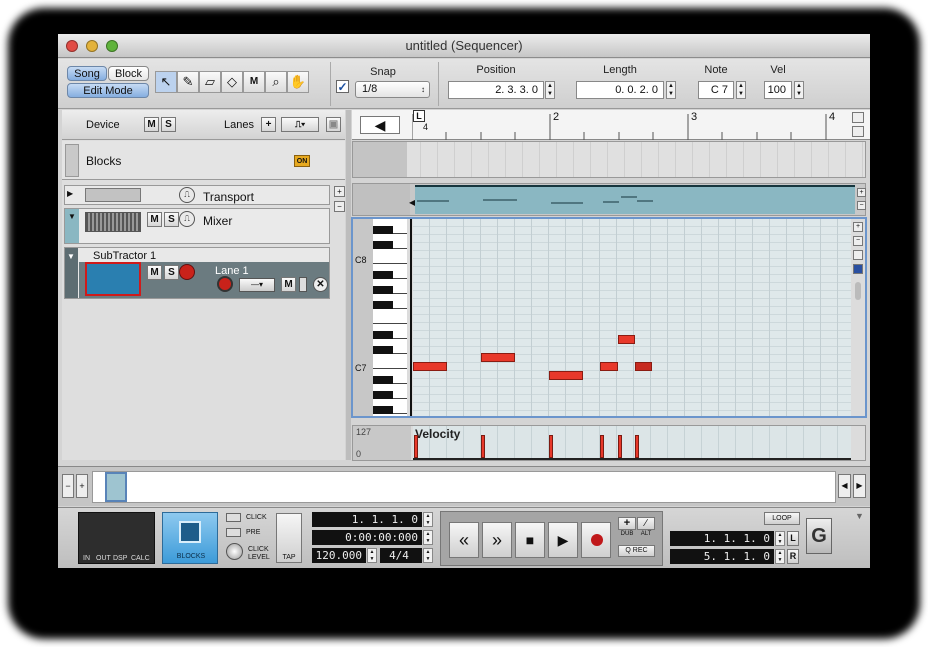 The width and height of the screenshot is (928, 647). What do you see at coordinates (333, 124) in the screenshot?
I see `lane-options-icon: ▣` at bounding box center [333, 124].